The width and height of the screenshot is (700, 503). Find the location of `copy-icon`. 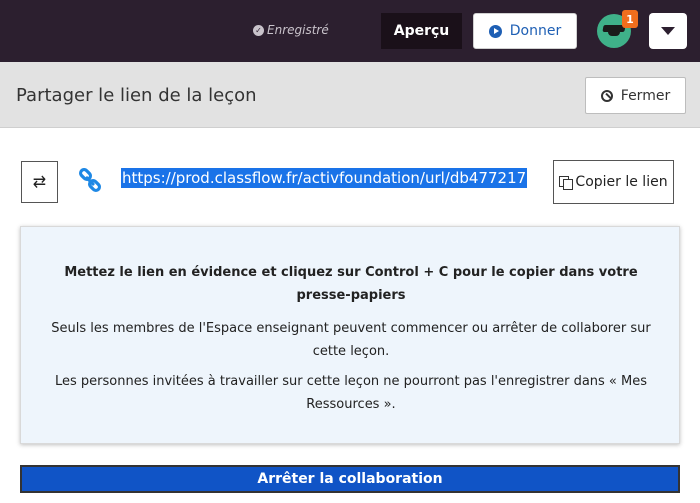

copy-icon is located at coordinates (566, 182).